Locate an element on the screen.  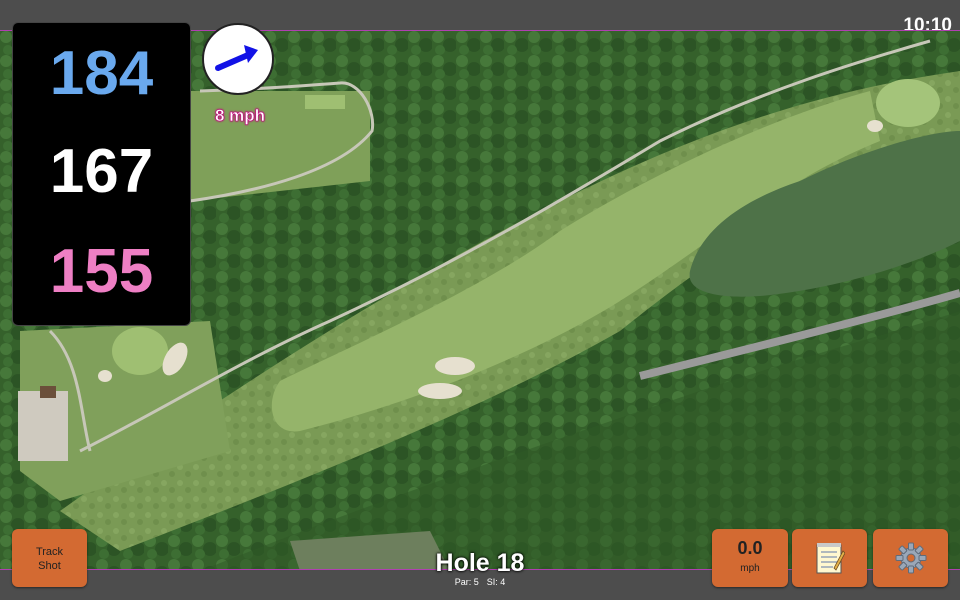
notes-button is located at coordinates (829, 558).